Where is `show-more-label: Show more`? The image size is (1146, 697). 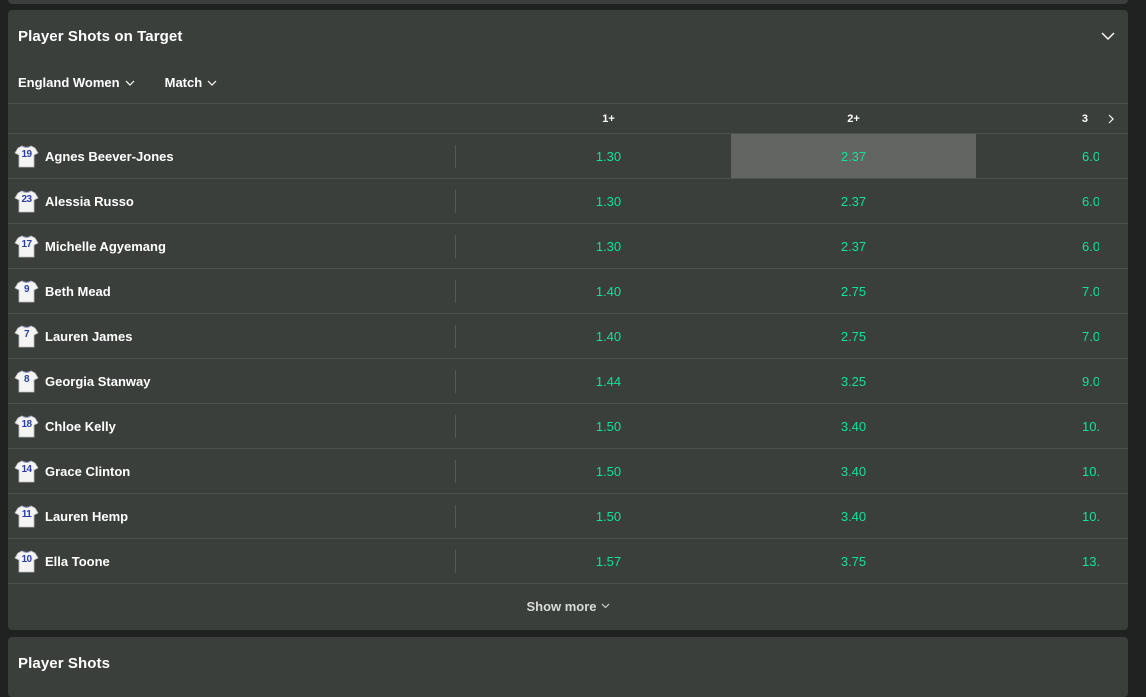 show-more-label: Show more is located at coordinates (561, 606).